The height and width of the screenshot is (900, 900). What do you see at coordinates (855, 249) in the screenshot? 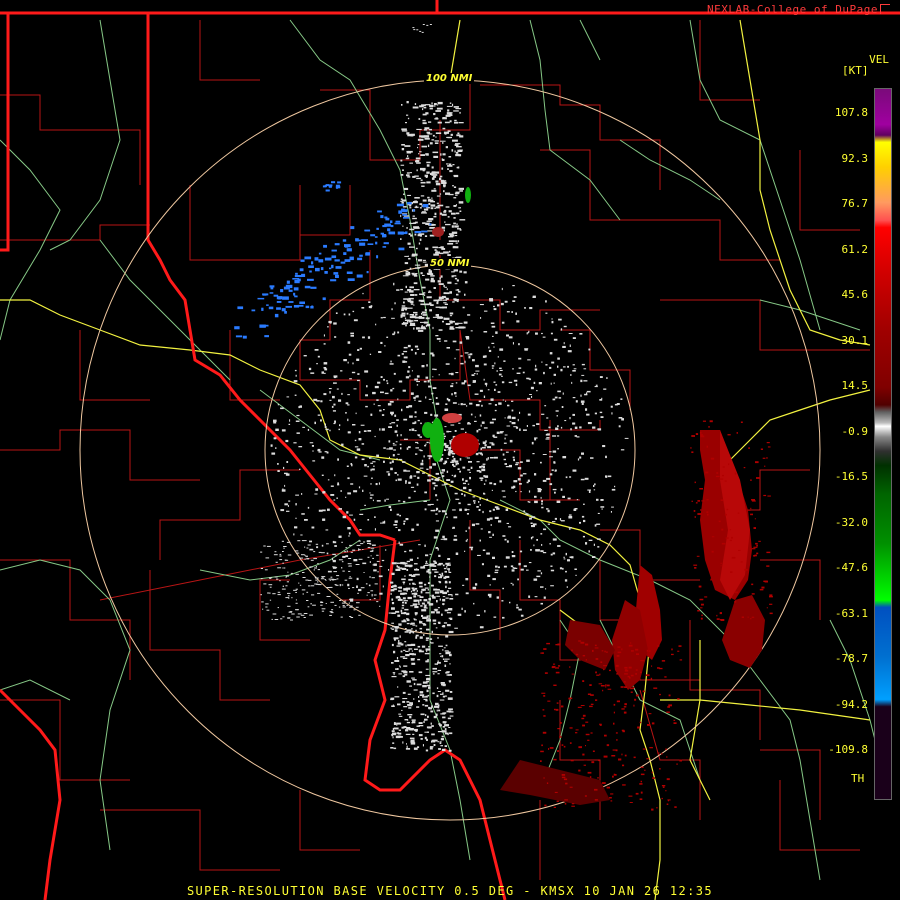
I see `legend-label: 61.2` at bounding box center [855, 249].